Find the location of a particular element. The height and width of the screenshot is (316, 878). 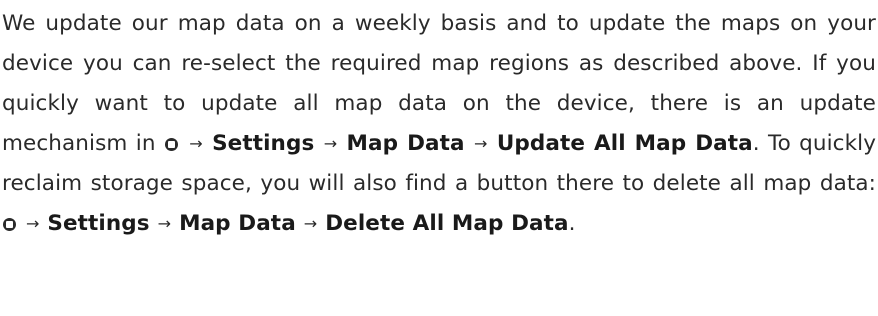

path-delete-settings: Settings is located at coordinates (98, 223).